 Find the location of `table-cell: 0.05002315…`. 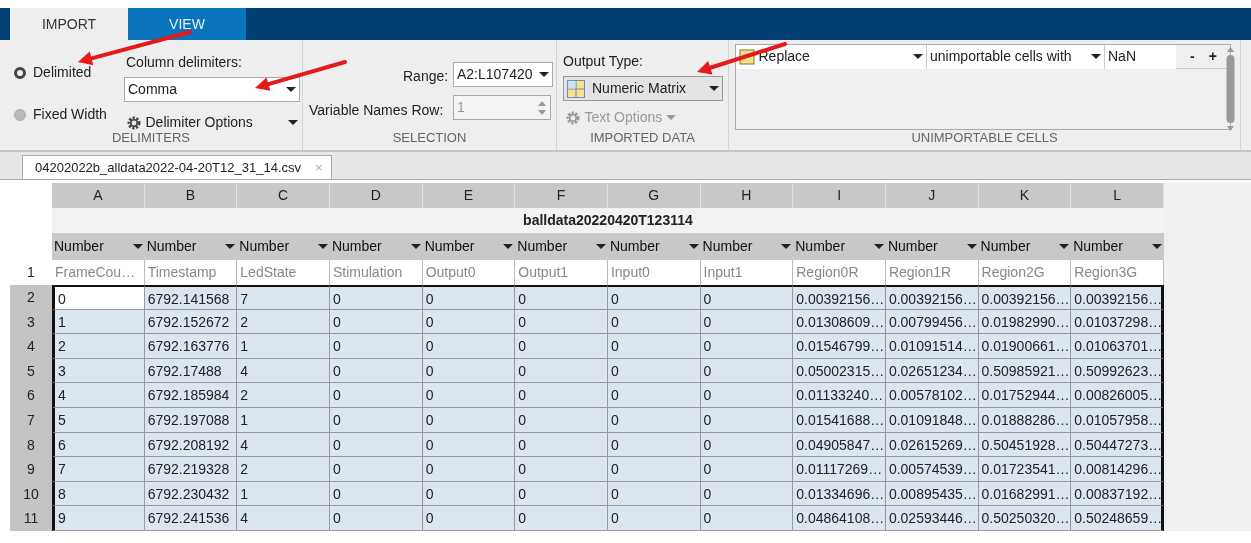

table-cell: 0.05002315… is located at coordinates (839, 371).